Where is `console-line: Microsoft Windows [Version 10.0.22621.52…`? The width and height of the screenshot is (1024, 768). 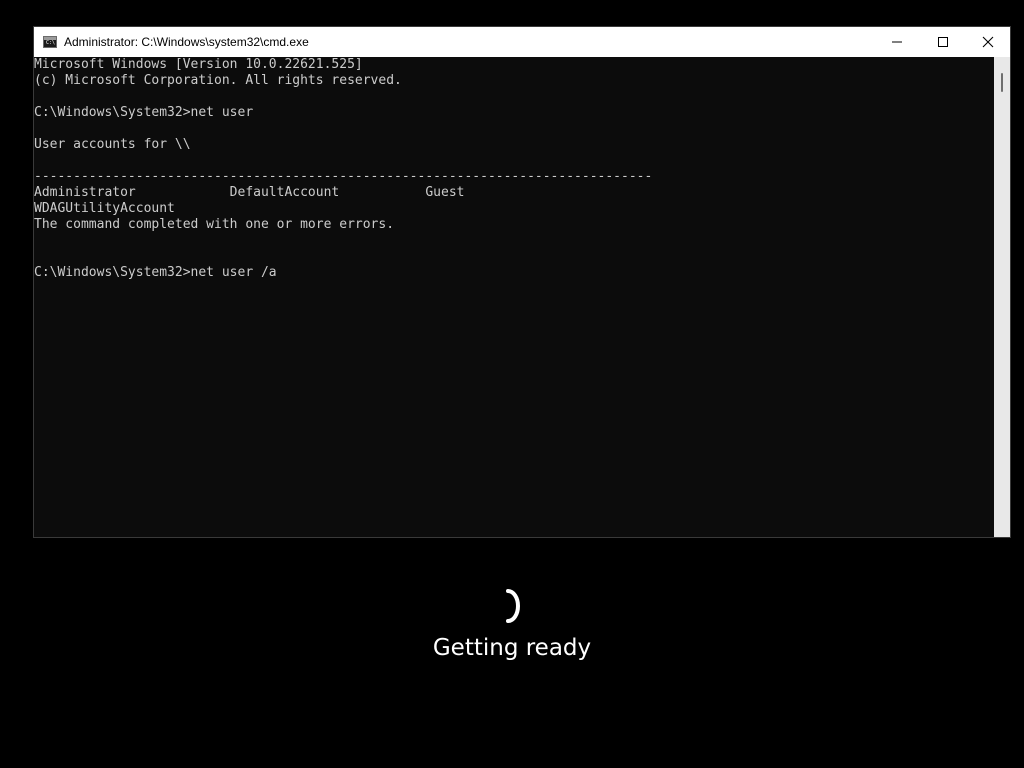 console-line: Microsoft Windows [Version 10.0.22621.52… is located at coordinates (198, 64).